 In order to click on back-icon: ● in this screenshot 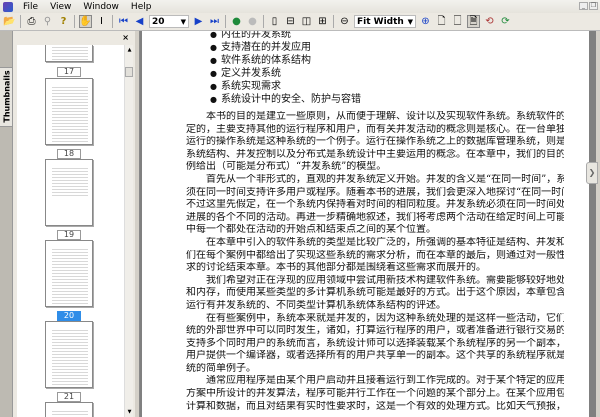, I will do `click(236, 21)`.